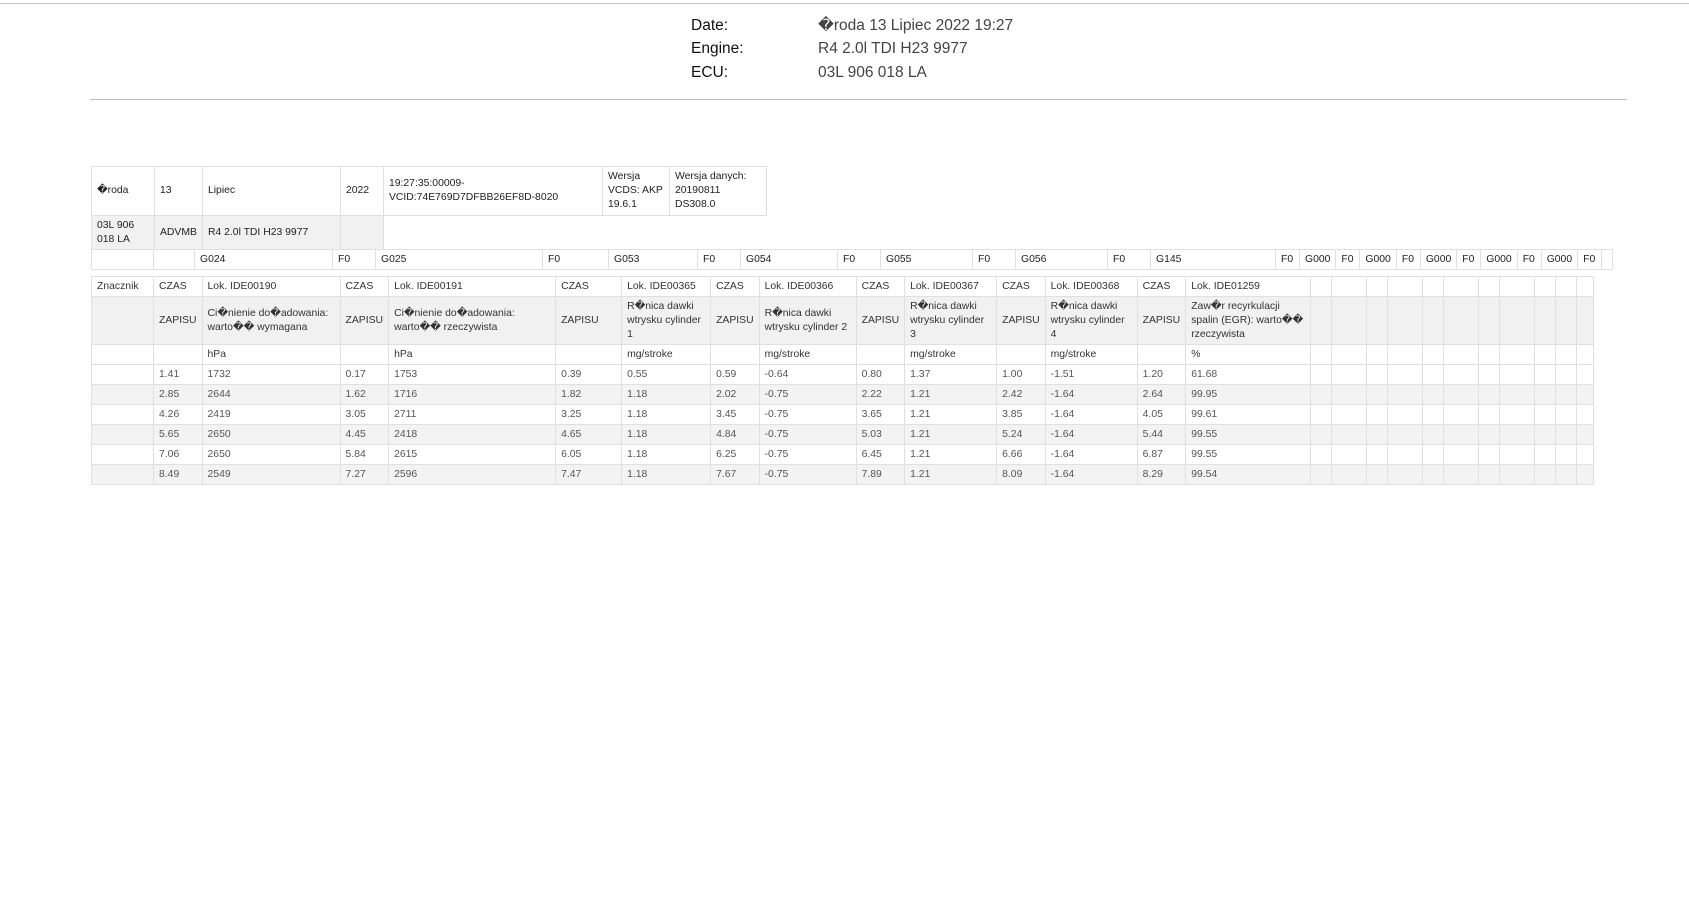 The width and height of the screenshot is (1689, 905). I want to click on cell: Ci�nienie do�adowania: warto�� wymagana, so click(271, 320).